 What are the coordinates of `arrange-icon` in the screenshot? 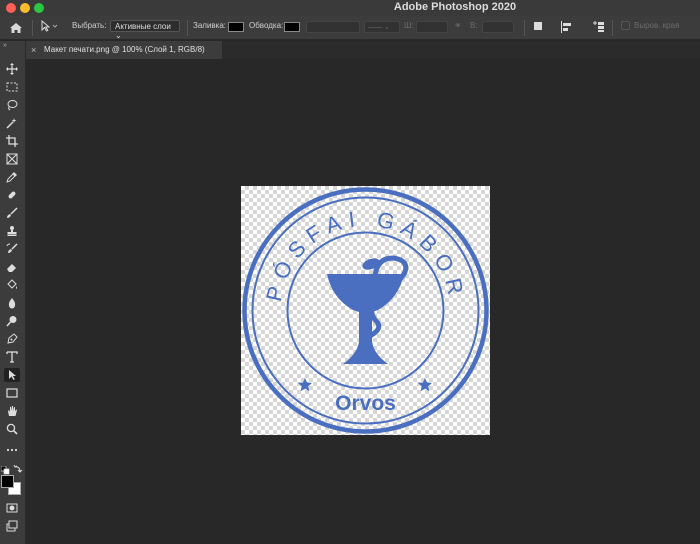 It's located at (598, 26).